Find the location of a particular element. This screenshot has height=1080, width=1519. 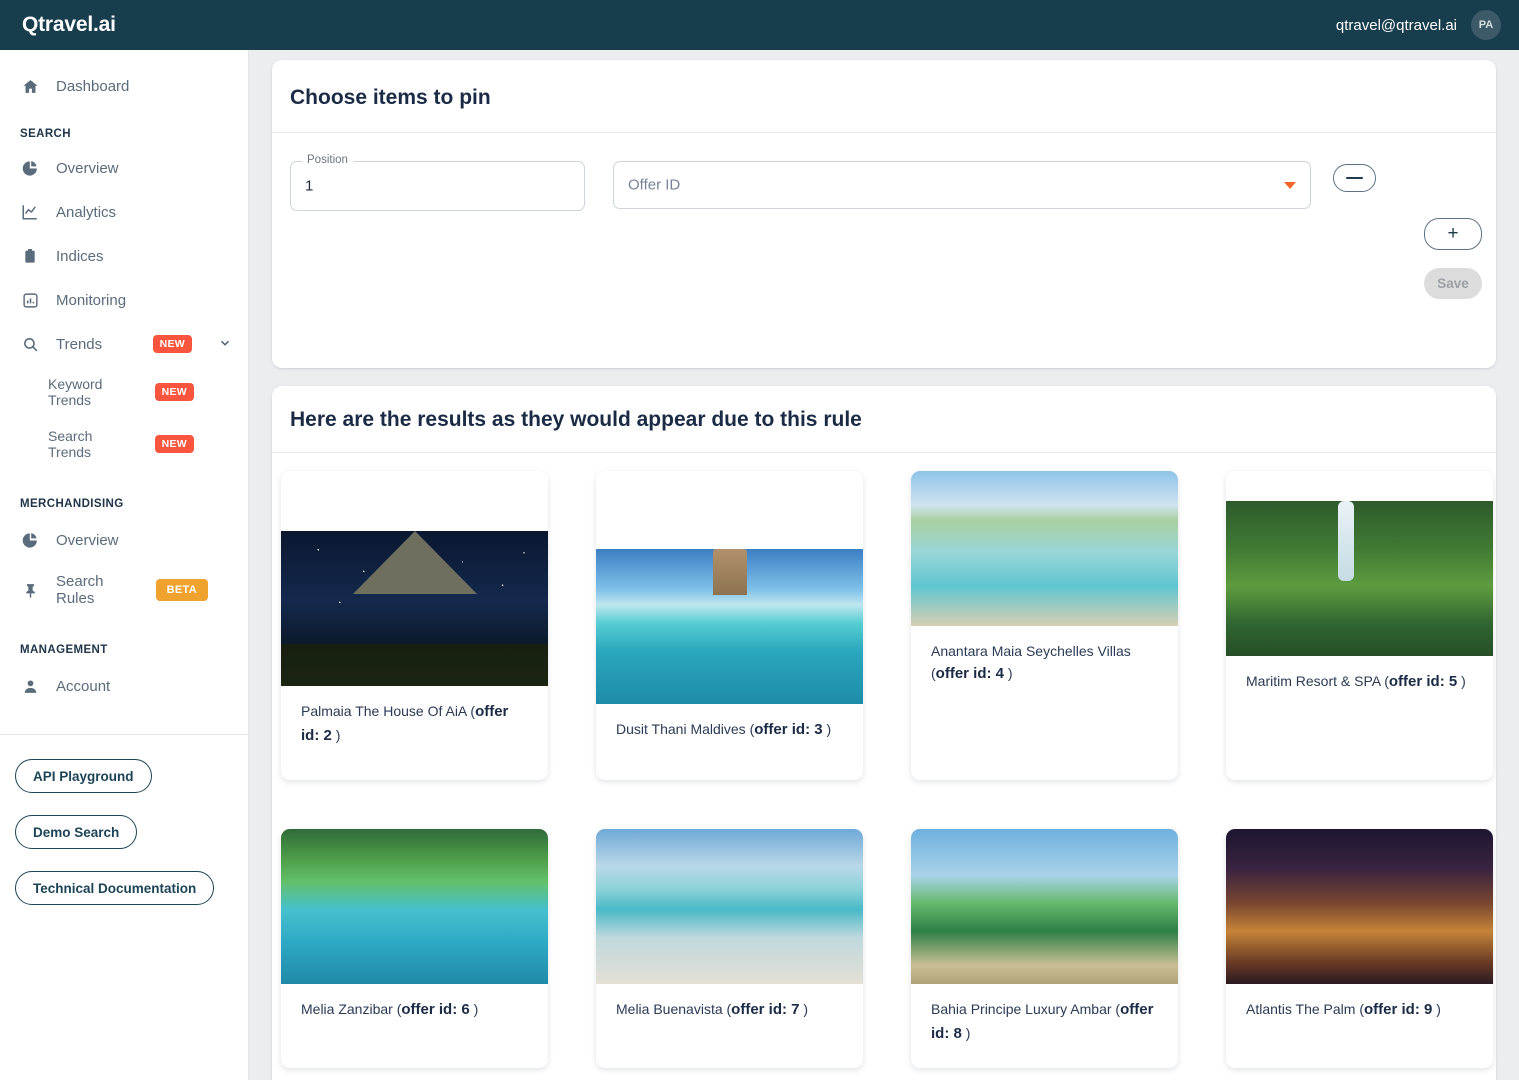

result-card-offer-id: offer id: 6 is located at coordinates (435, 1009).